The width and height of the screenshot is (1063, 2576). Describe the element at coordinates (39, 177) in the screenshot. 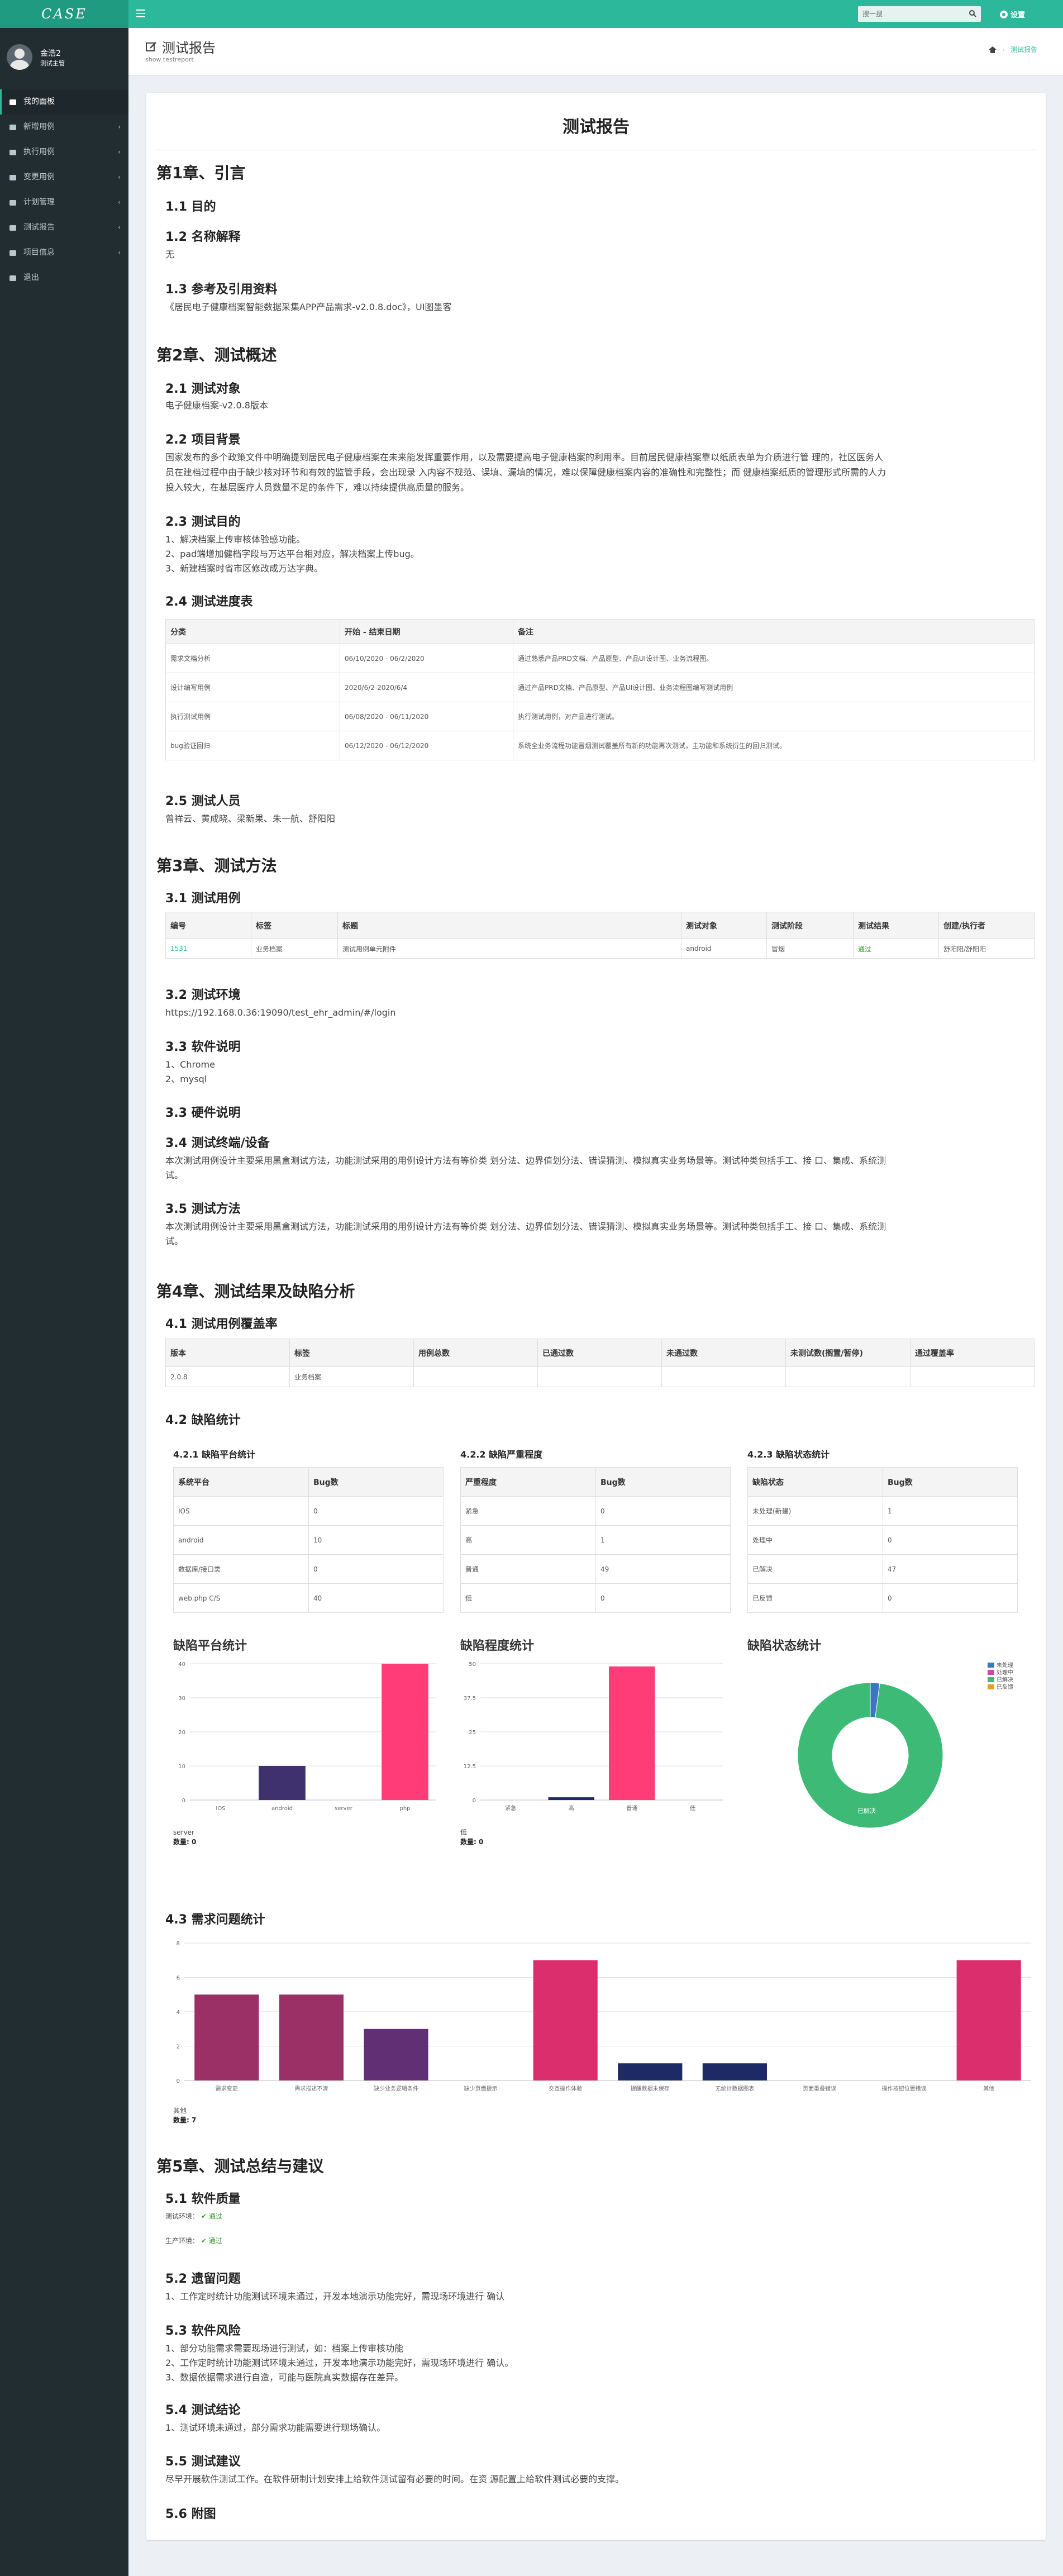

I see `sidebar-item-label: 变更用例` at that location.